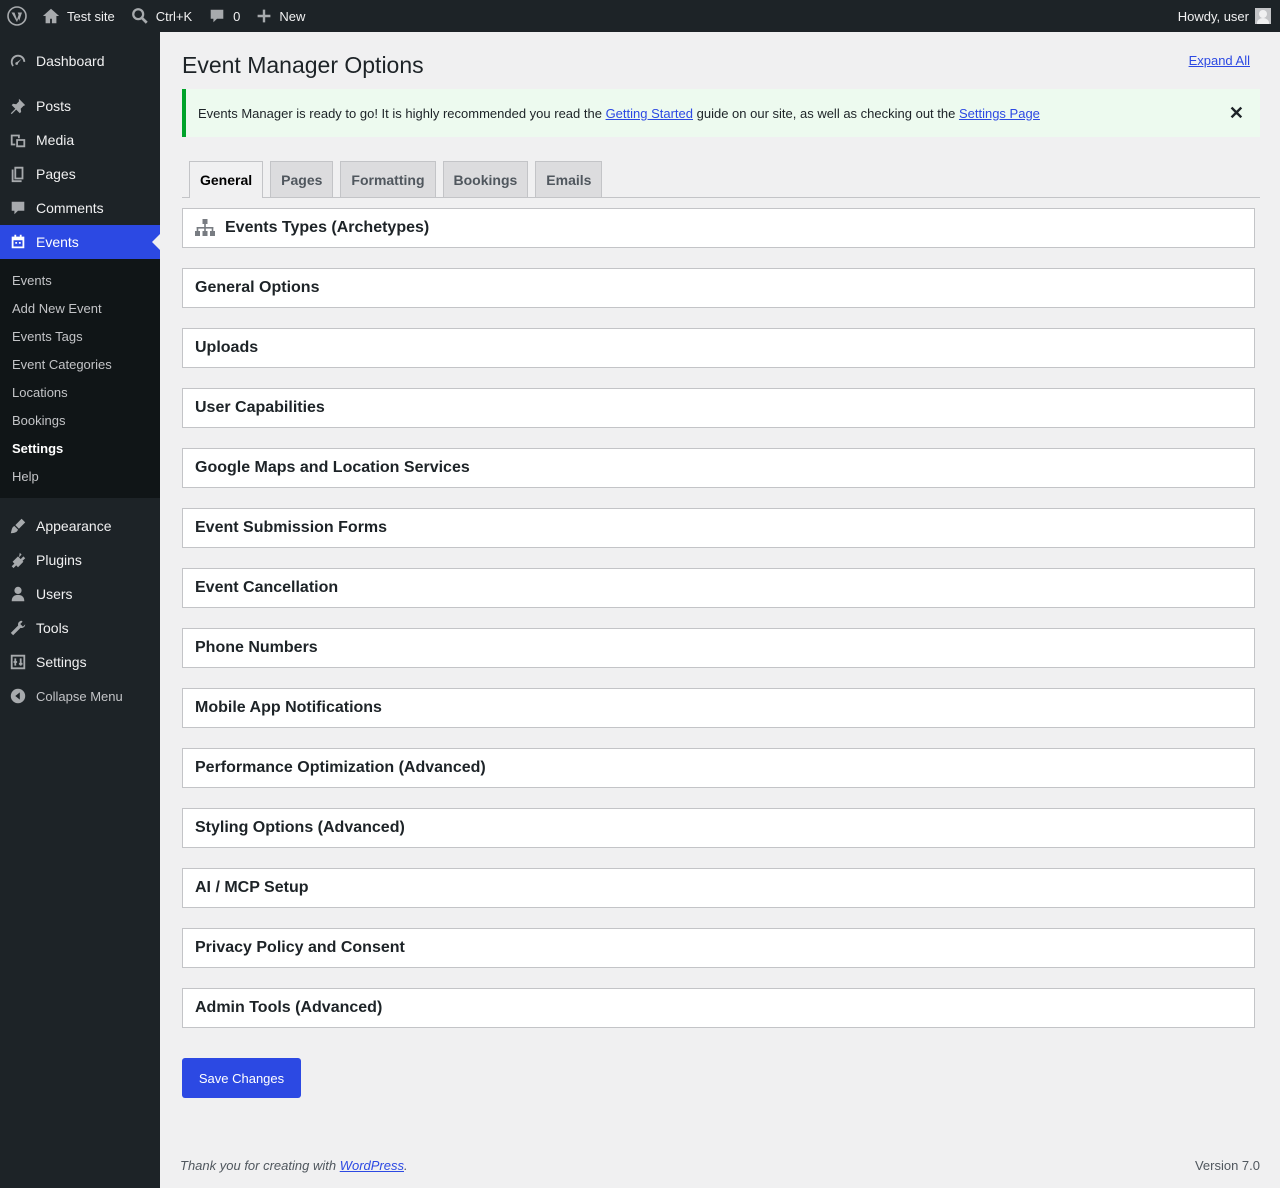 The height and width of the screenshot is (1188, 1280). What do you see at coordinates (57, 242) in the screenshot?
I see `menu-label: Events` at bounding box center [57, 242].